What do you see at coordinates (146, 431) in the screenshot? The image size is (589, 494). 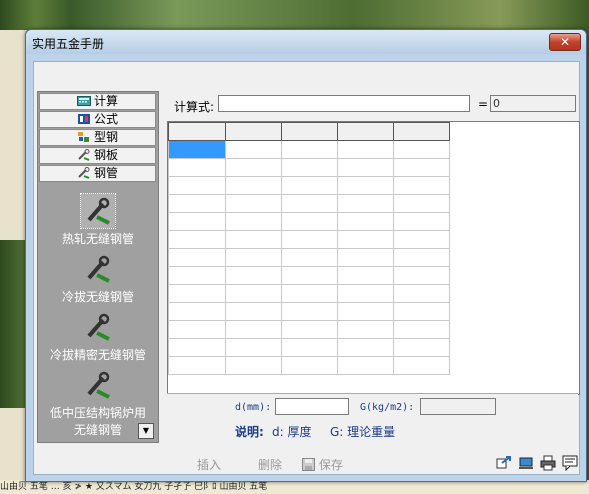 I see `scroll-down-button: ▼` at bounding box center [146, 431].